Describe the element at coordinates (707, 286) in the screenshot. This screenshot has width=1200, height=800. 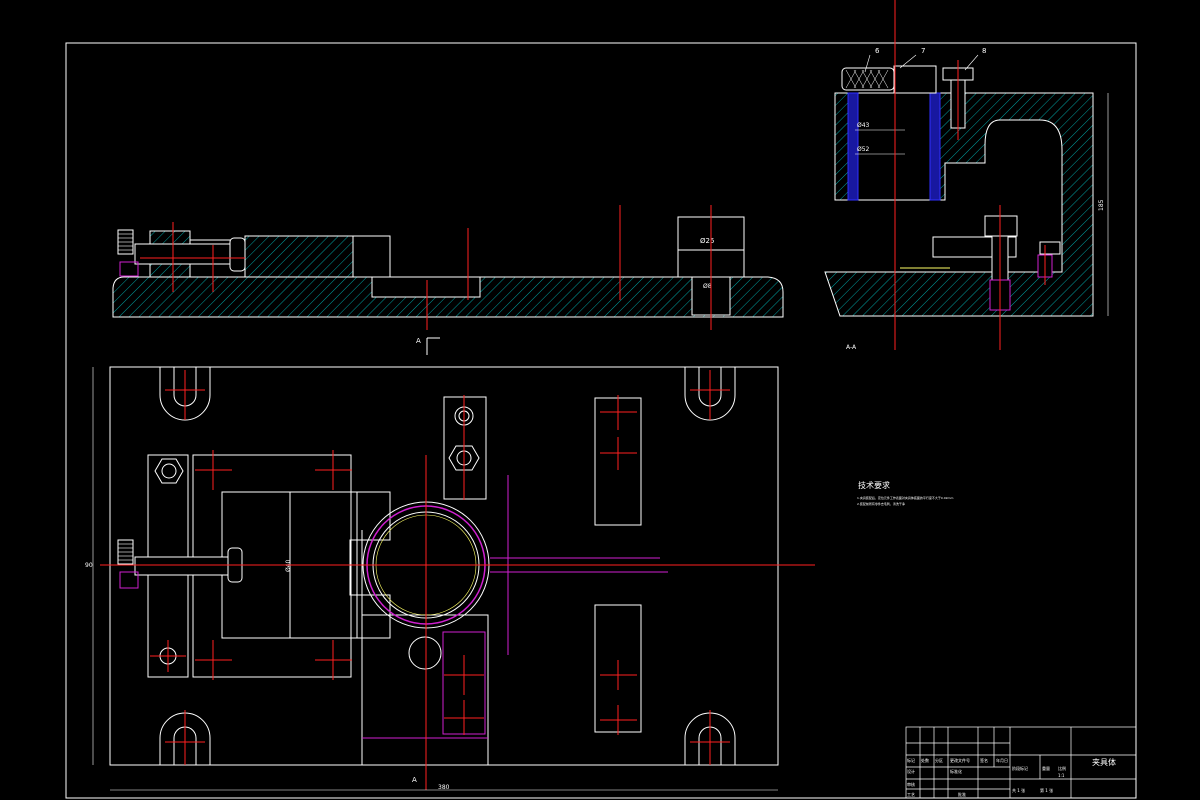
I see `dim-pin-bottom: Ø8` at that location.